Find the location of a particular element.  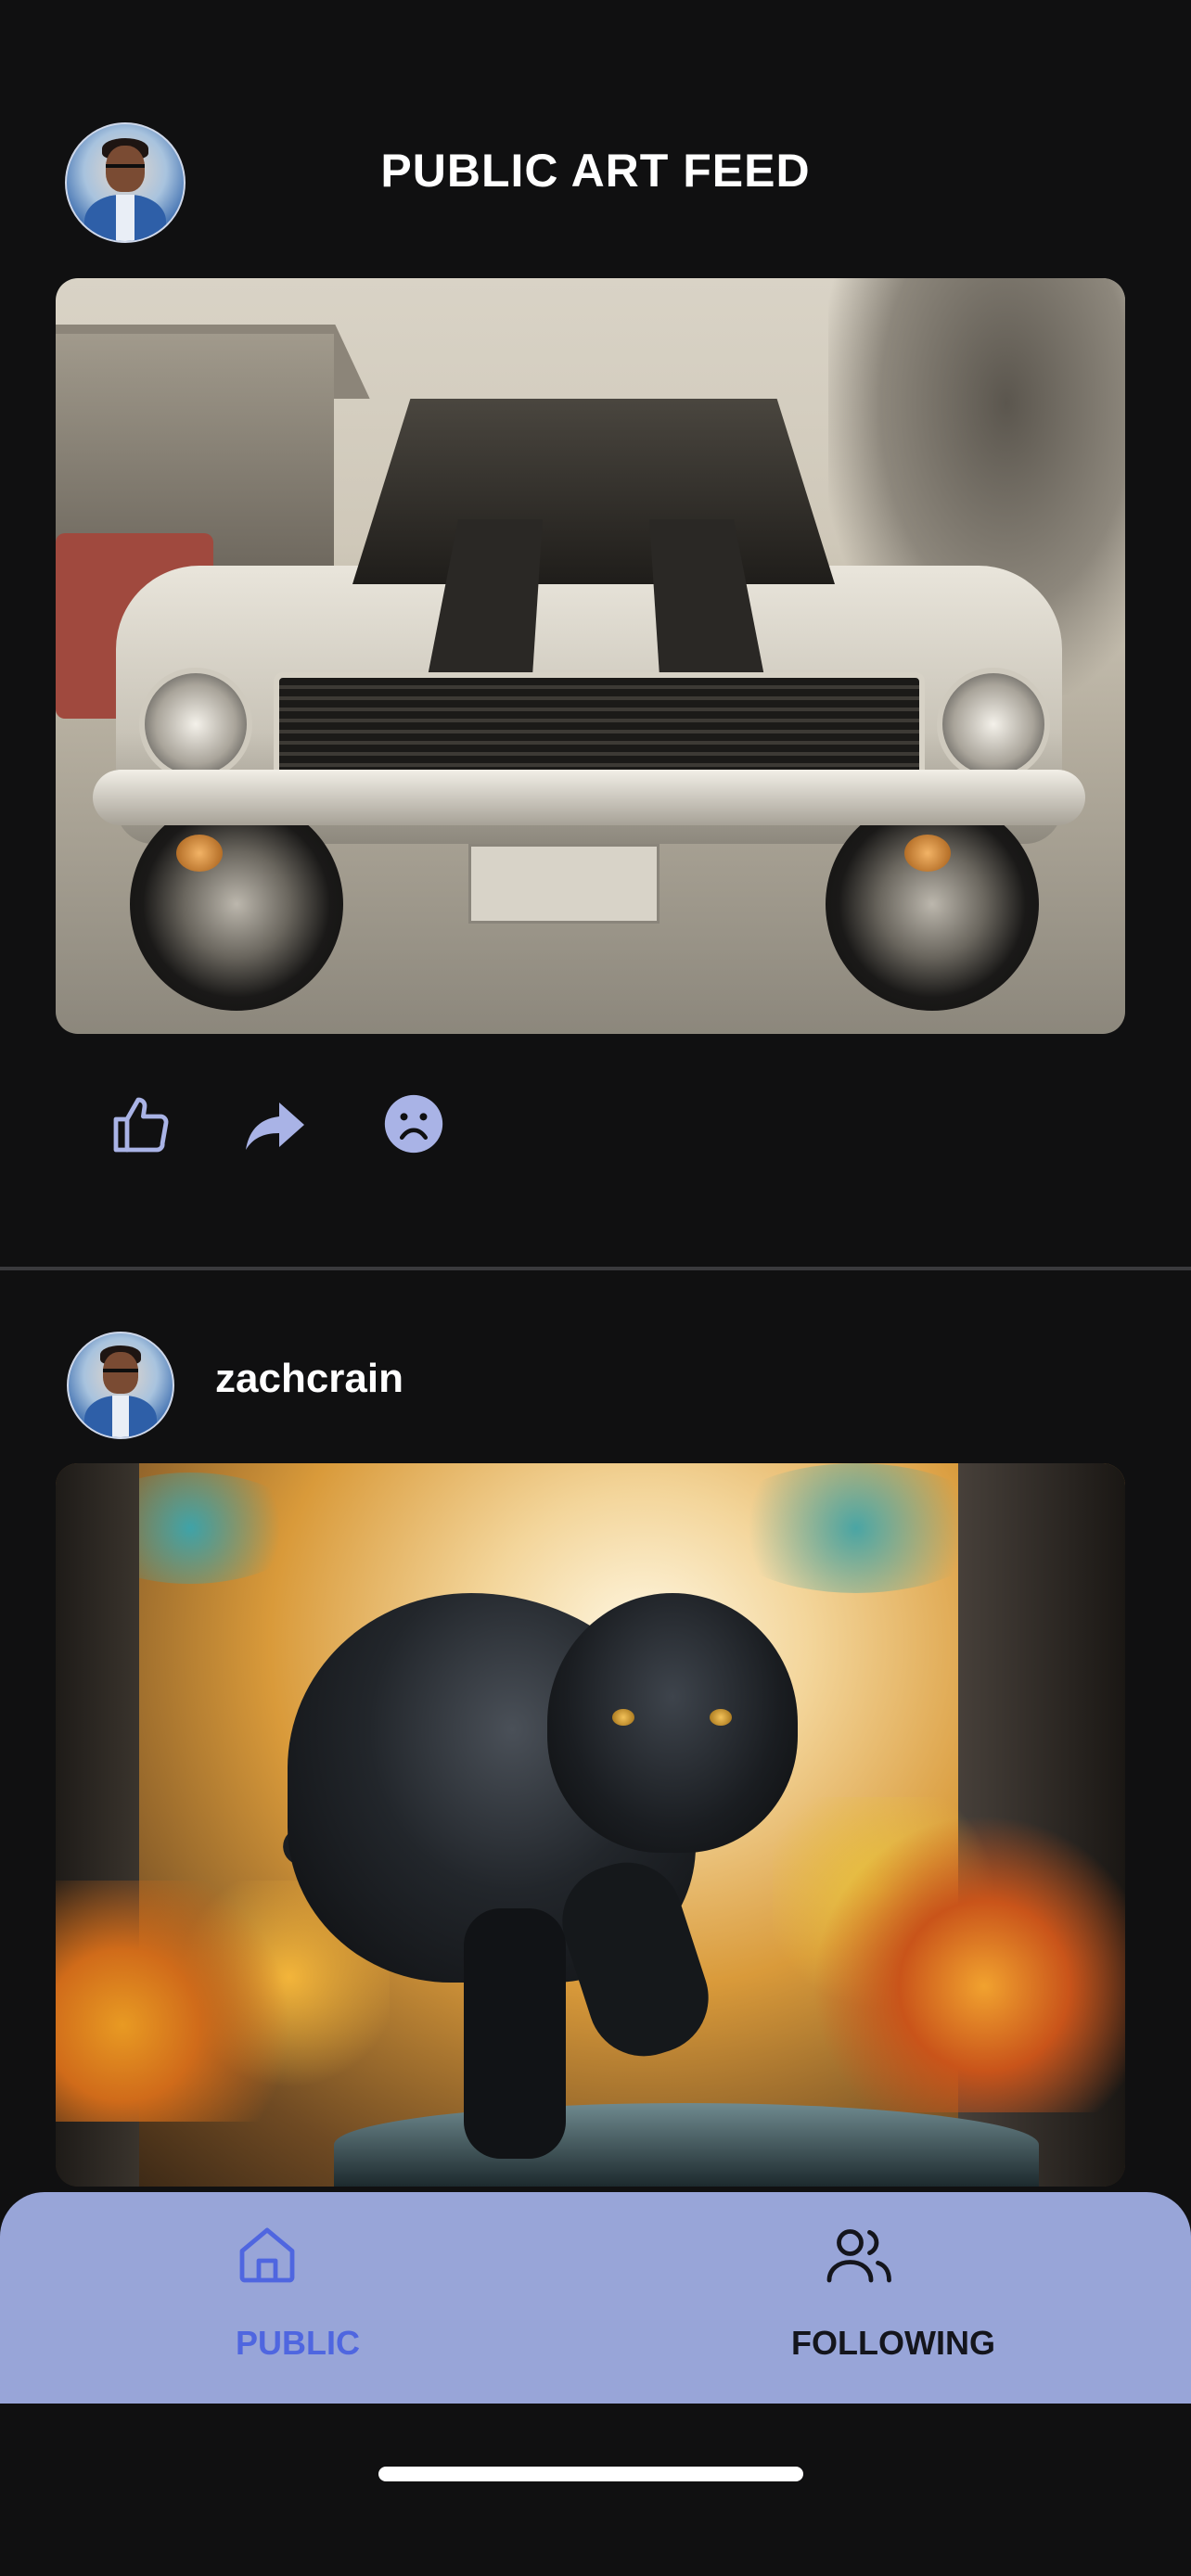

tab-public-label: PUBLIC is located at coordinates (298, 2343).